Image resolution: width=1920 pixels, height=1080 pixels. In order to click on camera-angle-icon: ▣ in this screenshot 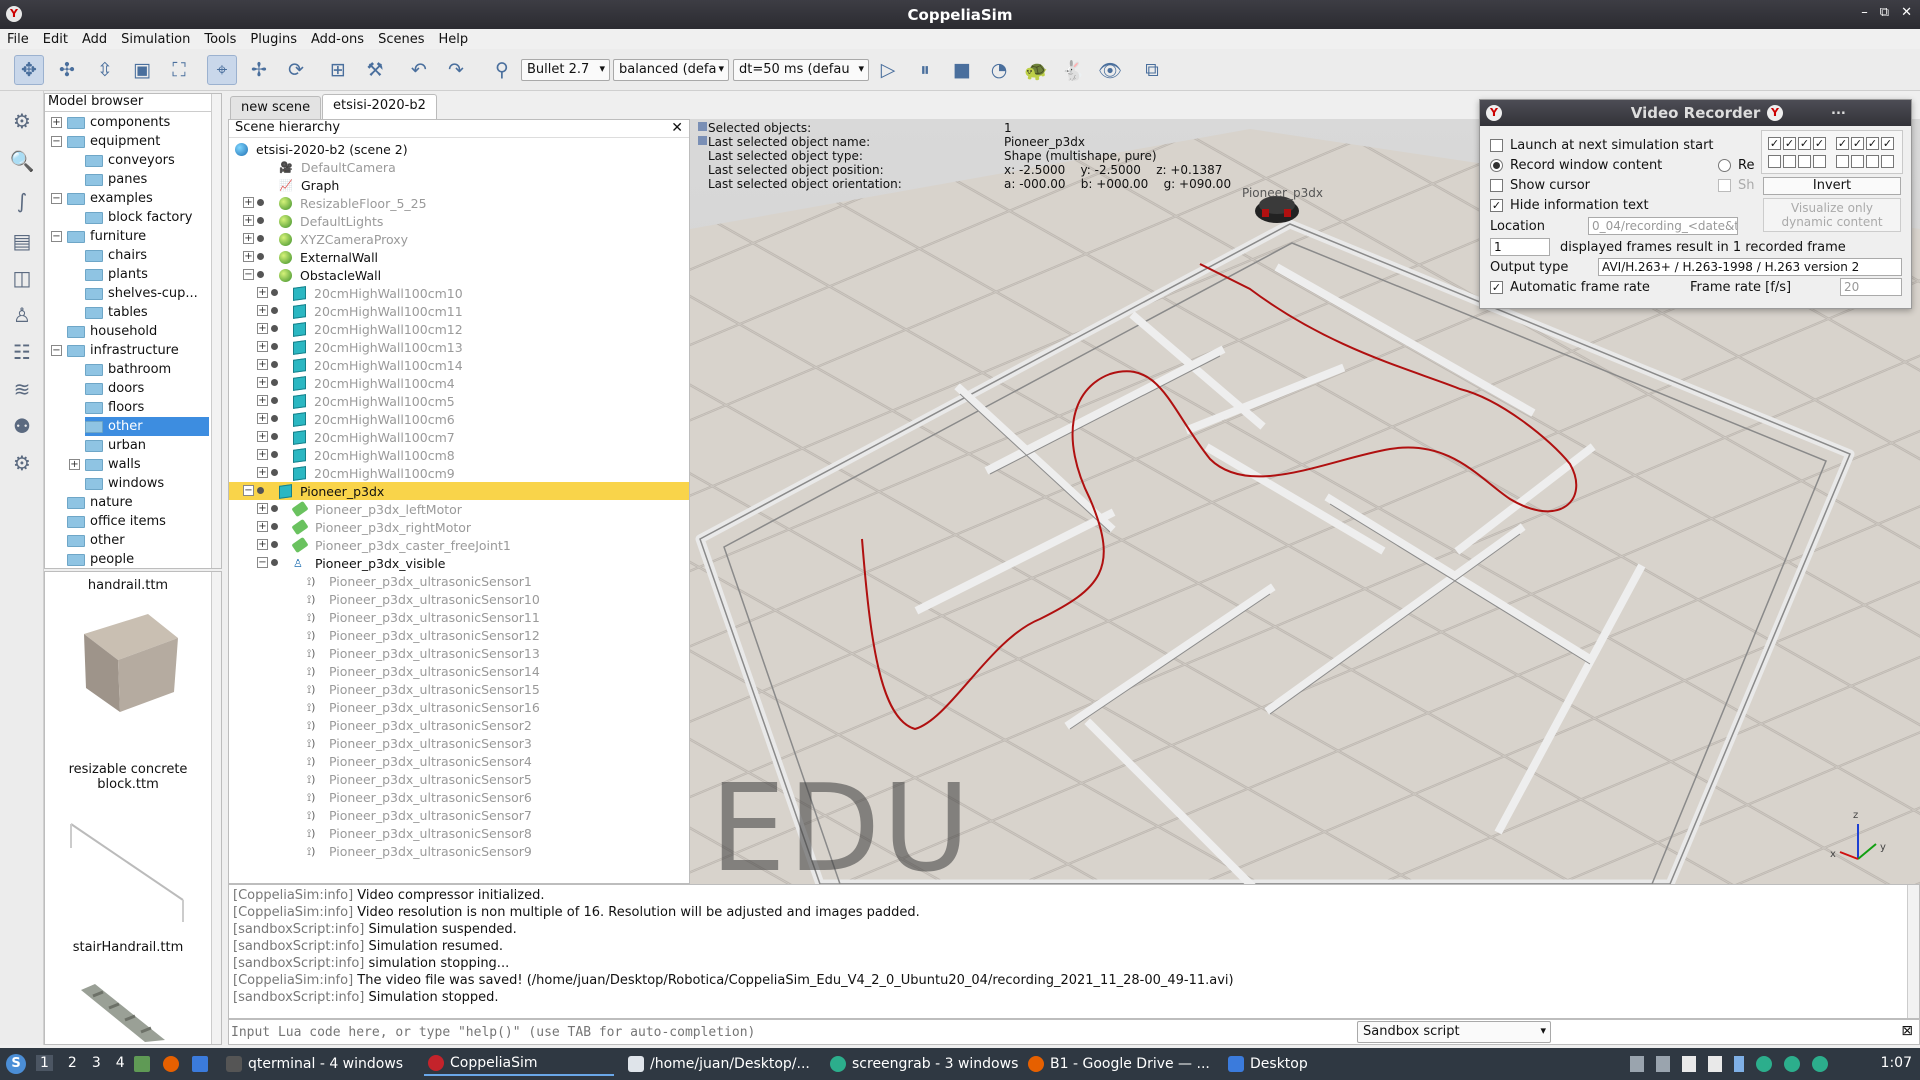, I will do `click(142, 70)`.